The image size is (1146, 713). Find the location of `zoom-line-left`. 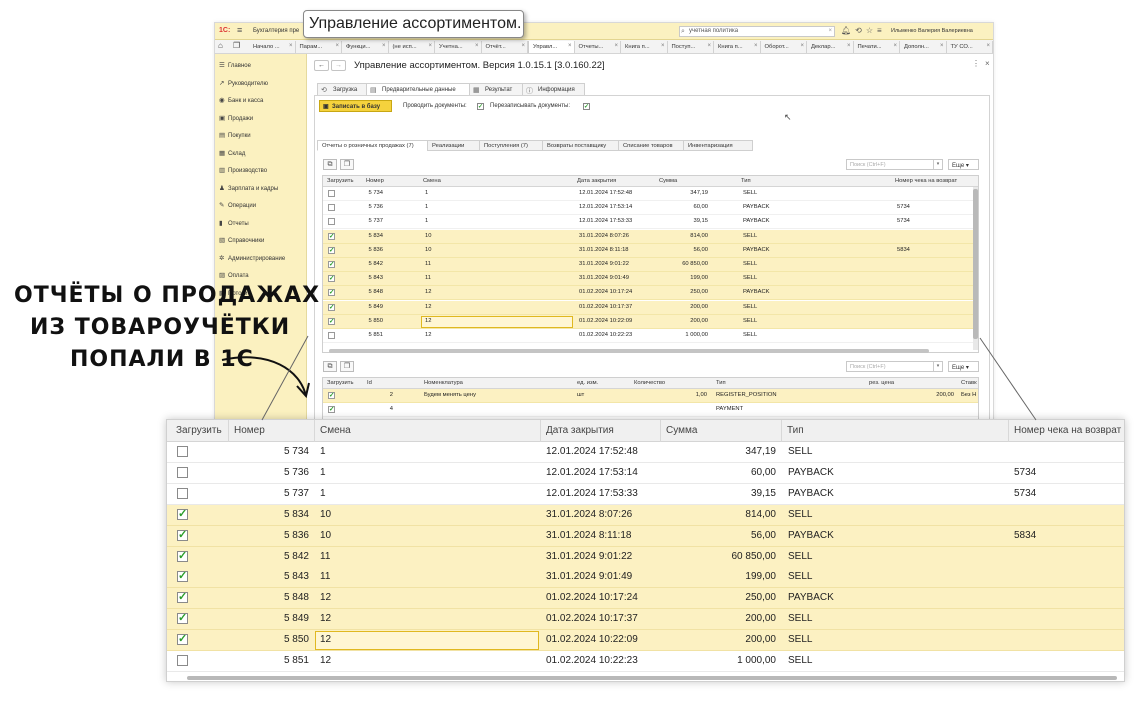

zoom-line-left is located at coordinates (285, 378).